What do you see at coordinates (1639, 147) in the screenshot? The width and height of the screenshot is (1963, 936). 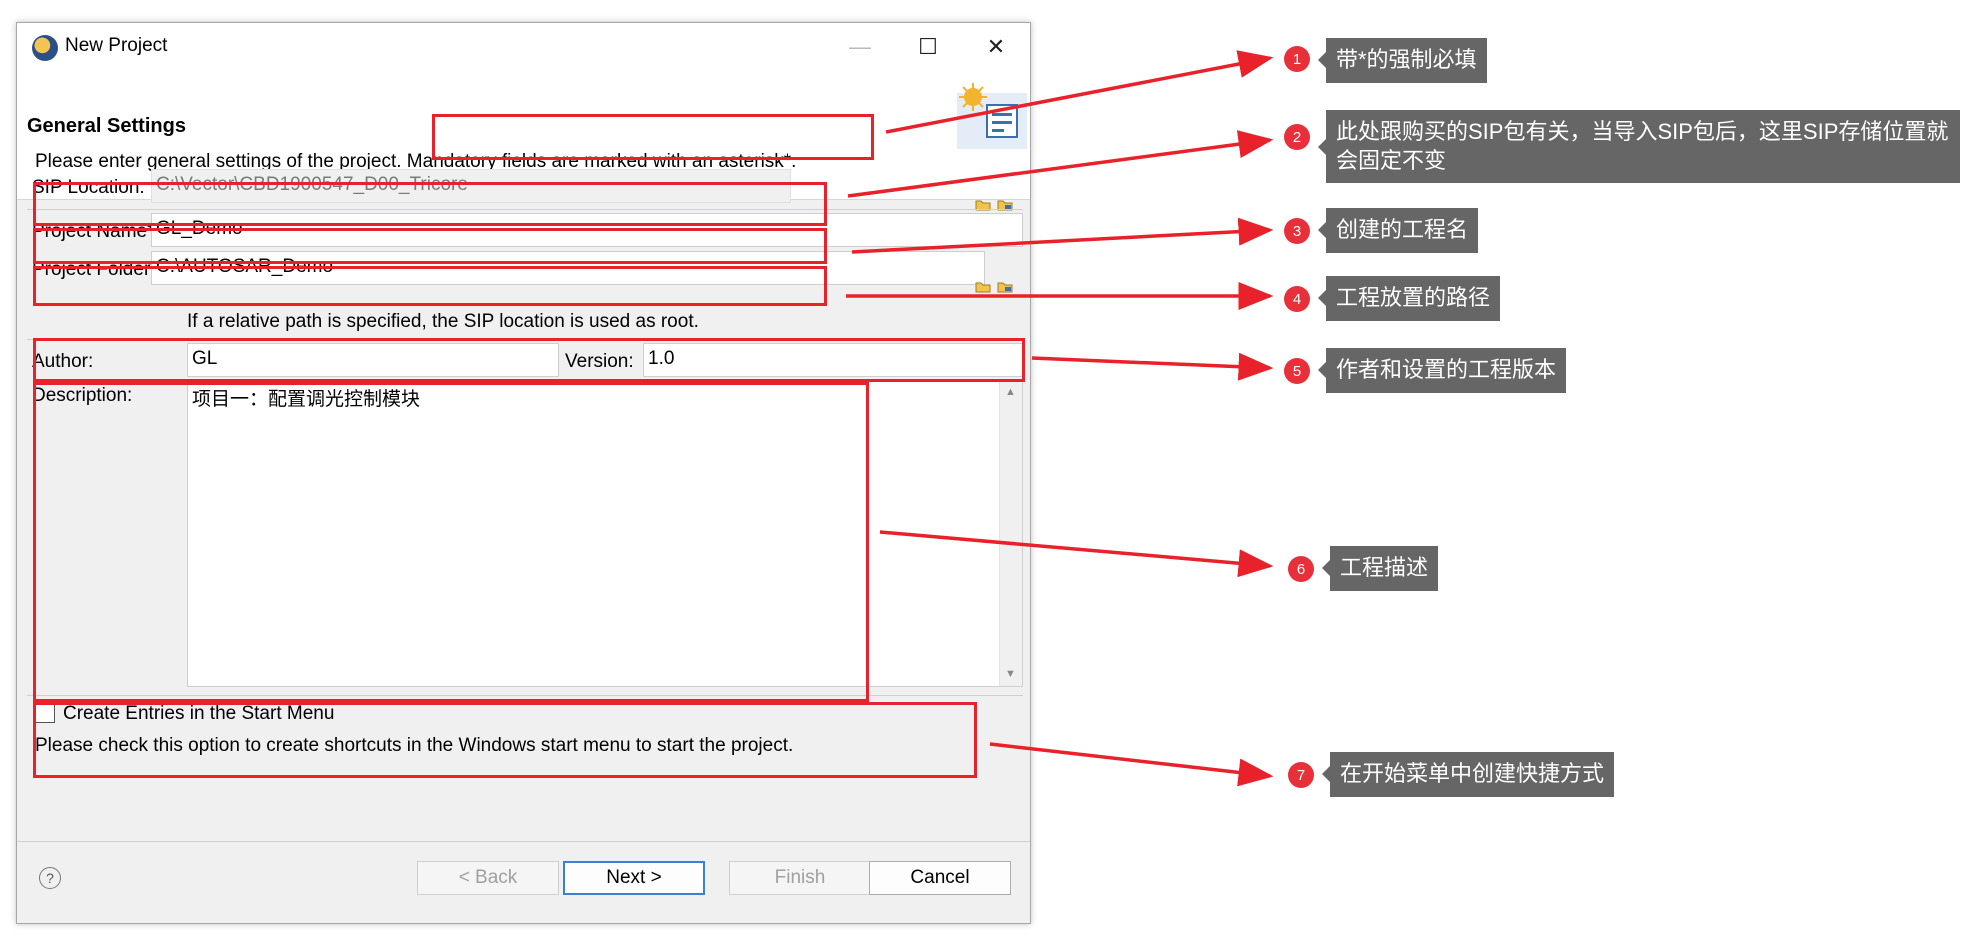 I see `annotation-note-2: 此处跟购买的SIP包有关，当导入SIP包后，这里SIP存储位置就会固定不变` at bounding box center [1639, 147].